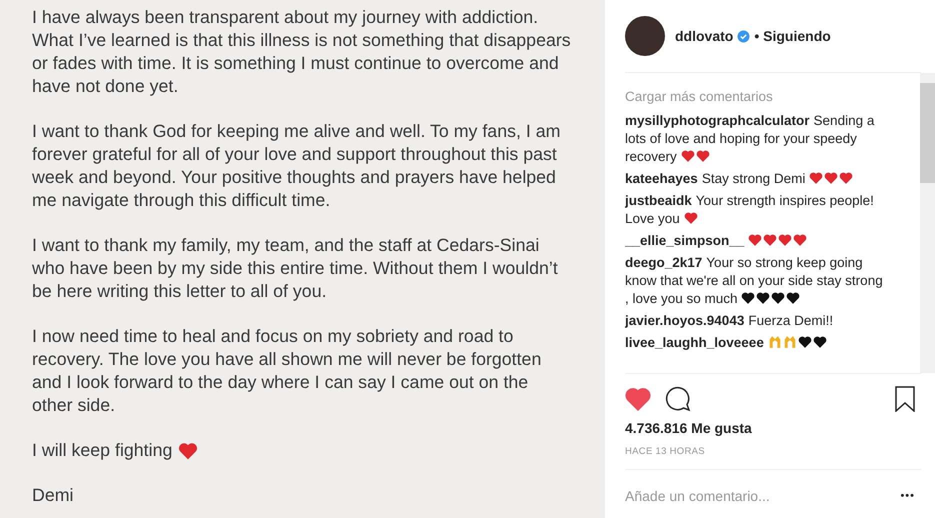 The height and width of the screenshot is (518, 935). Describe the element at coordinates (905, 399) in the screenshot. I see `bookmark-icon` at that location.